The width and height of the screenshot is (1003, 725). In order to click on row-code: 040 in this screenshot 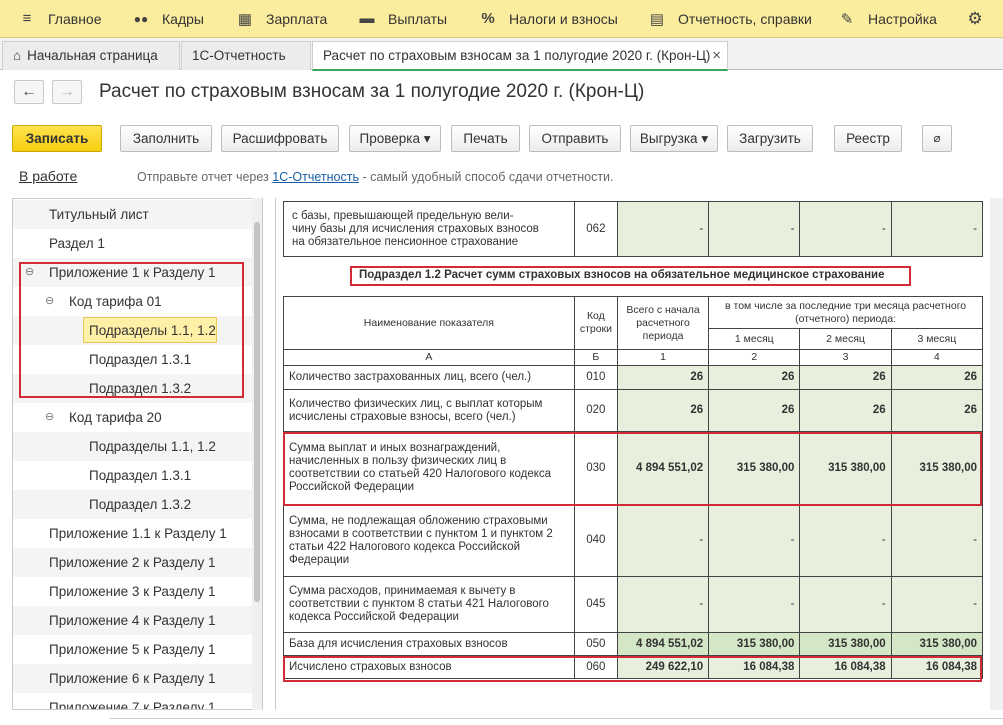, I will do `click(595, 540)`.